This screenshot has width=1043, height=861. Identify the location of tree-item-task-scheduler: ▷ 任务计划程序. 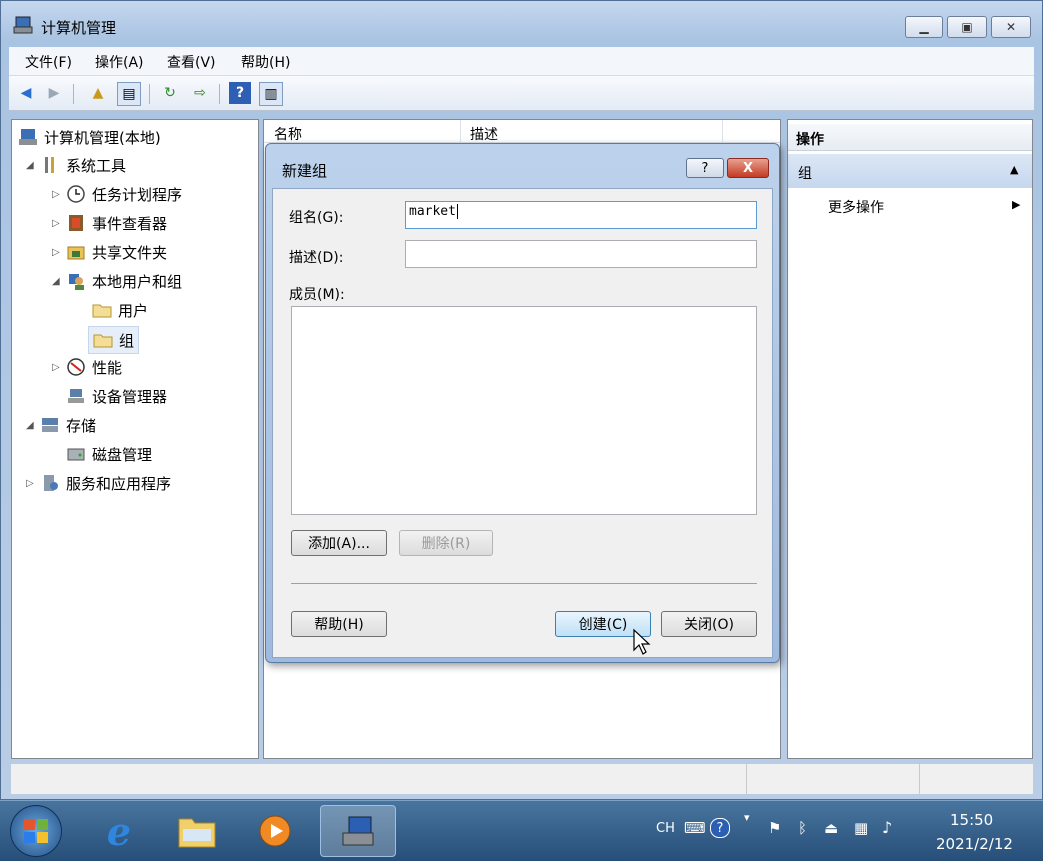
(117, 194).